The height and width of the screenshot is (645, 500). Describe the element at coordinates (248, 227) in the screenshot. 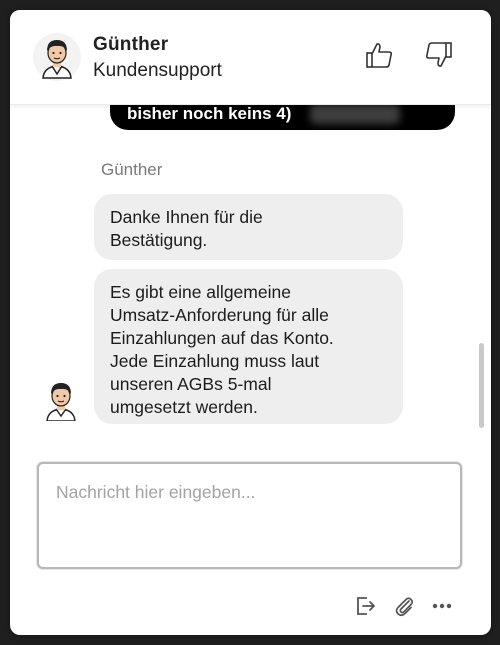

I see `agent-message-bubble: Danke Ihnen für die Bestätigung.` at that location.